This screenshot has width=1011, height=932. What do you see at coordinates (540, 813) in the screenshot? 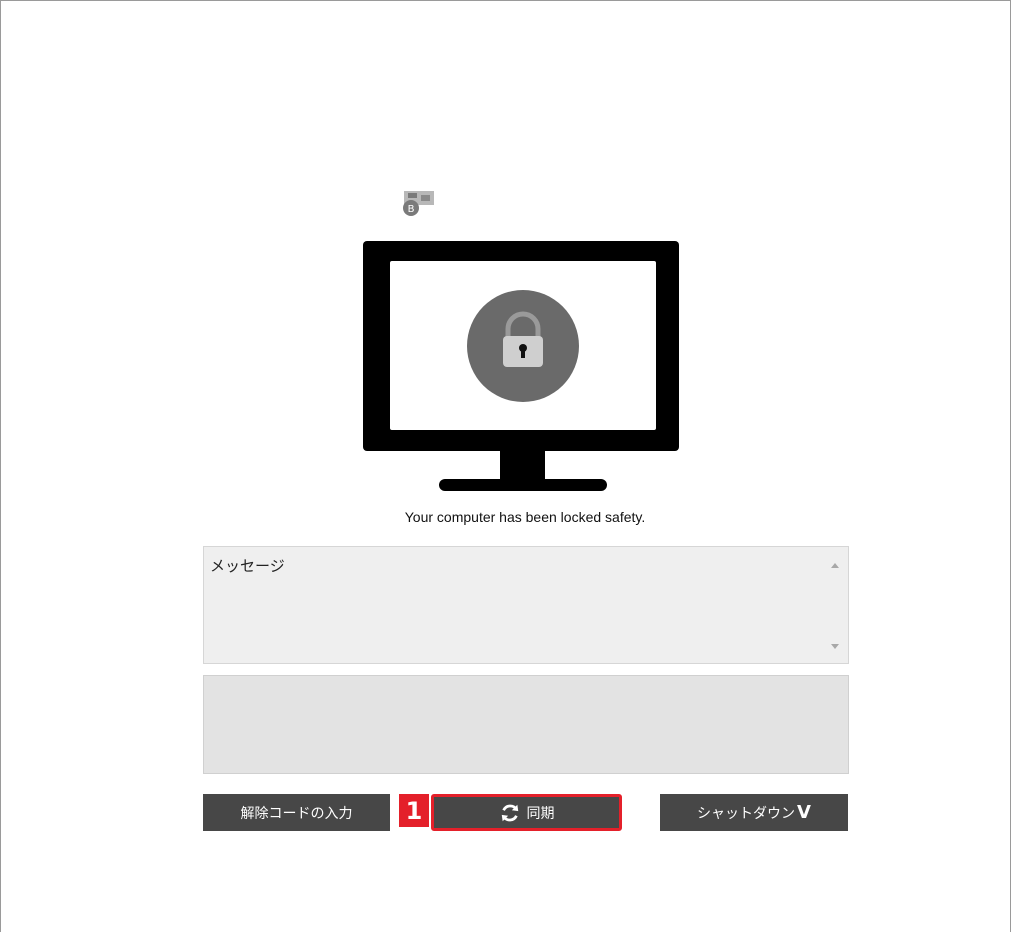
I see `sync-label: 同期` at bounding box center [540, 813].